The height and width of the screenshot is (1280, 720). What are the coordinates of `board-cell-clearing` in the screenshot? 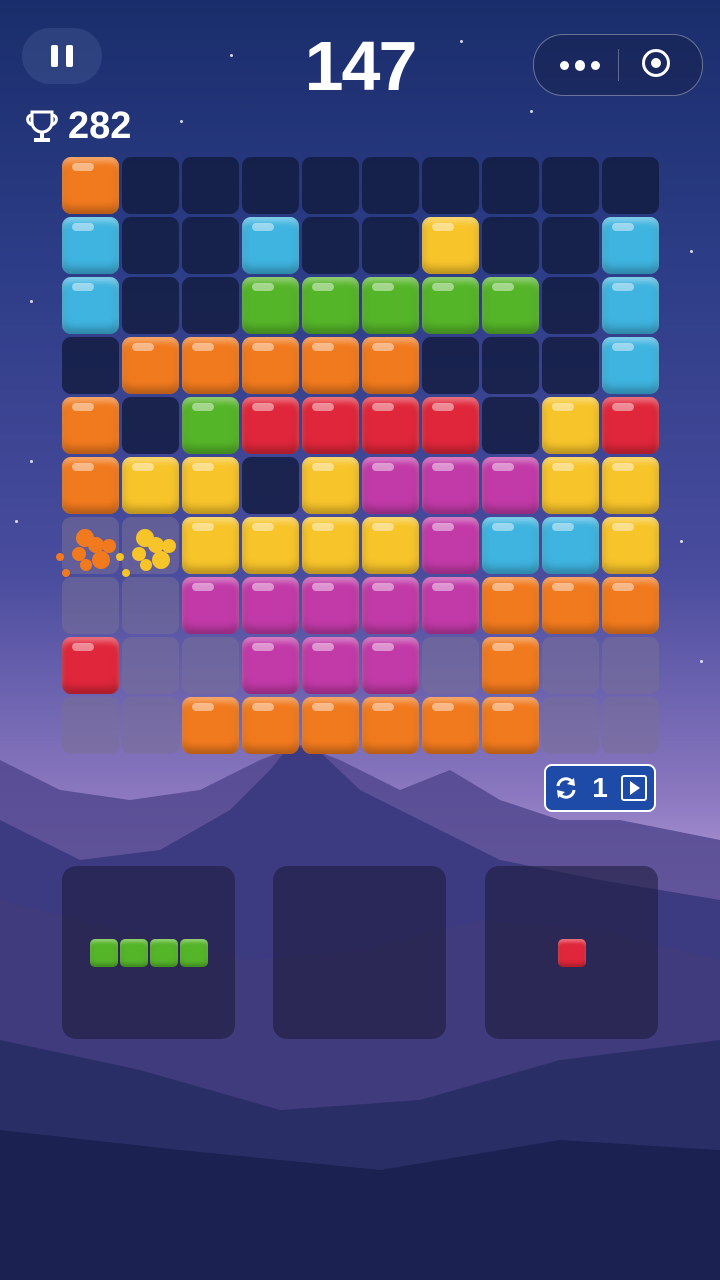 It's located at (147, 547).